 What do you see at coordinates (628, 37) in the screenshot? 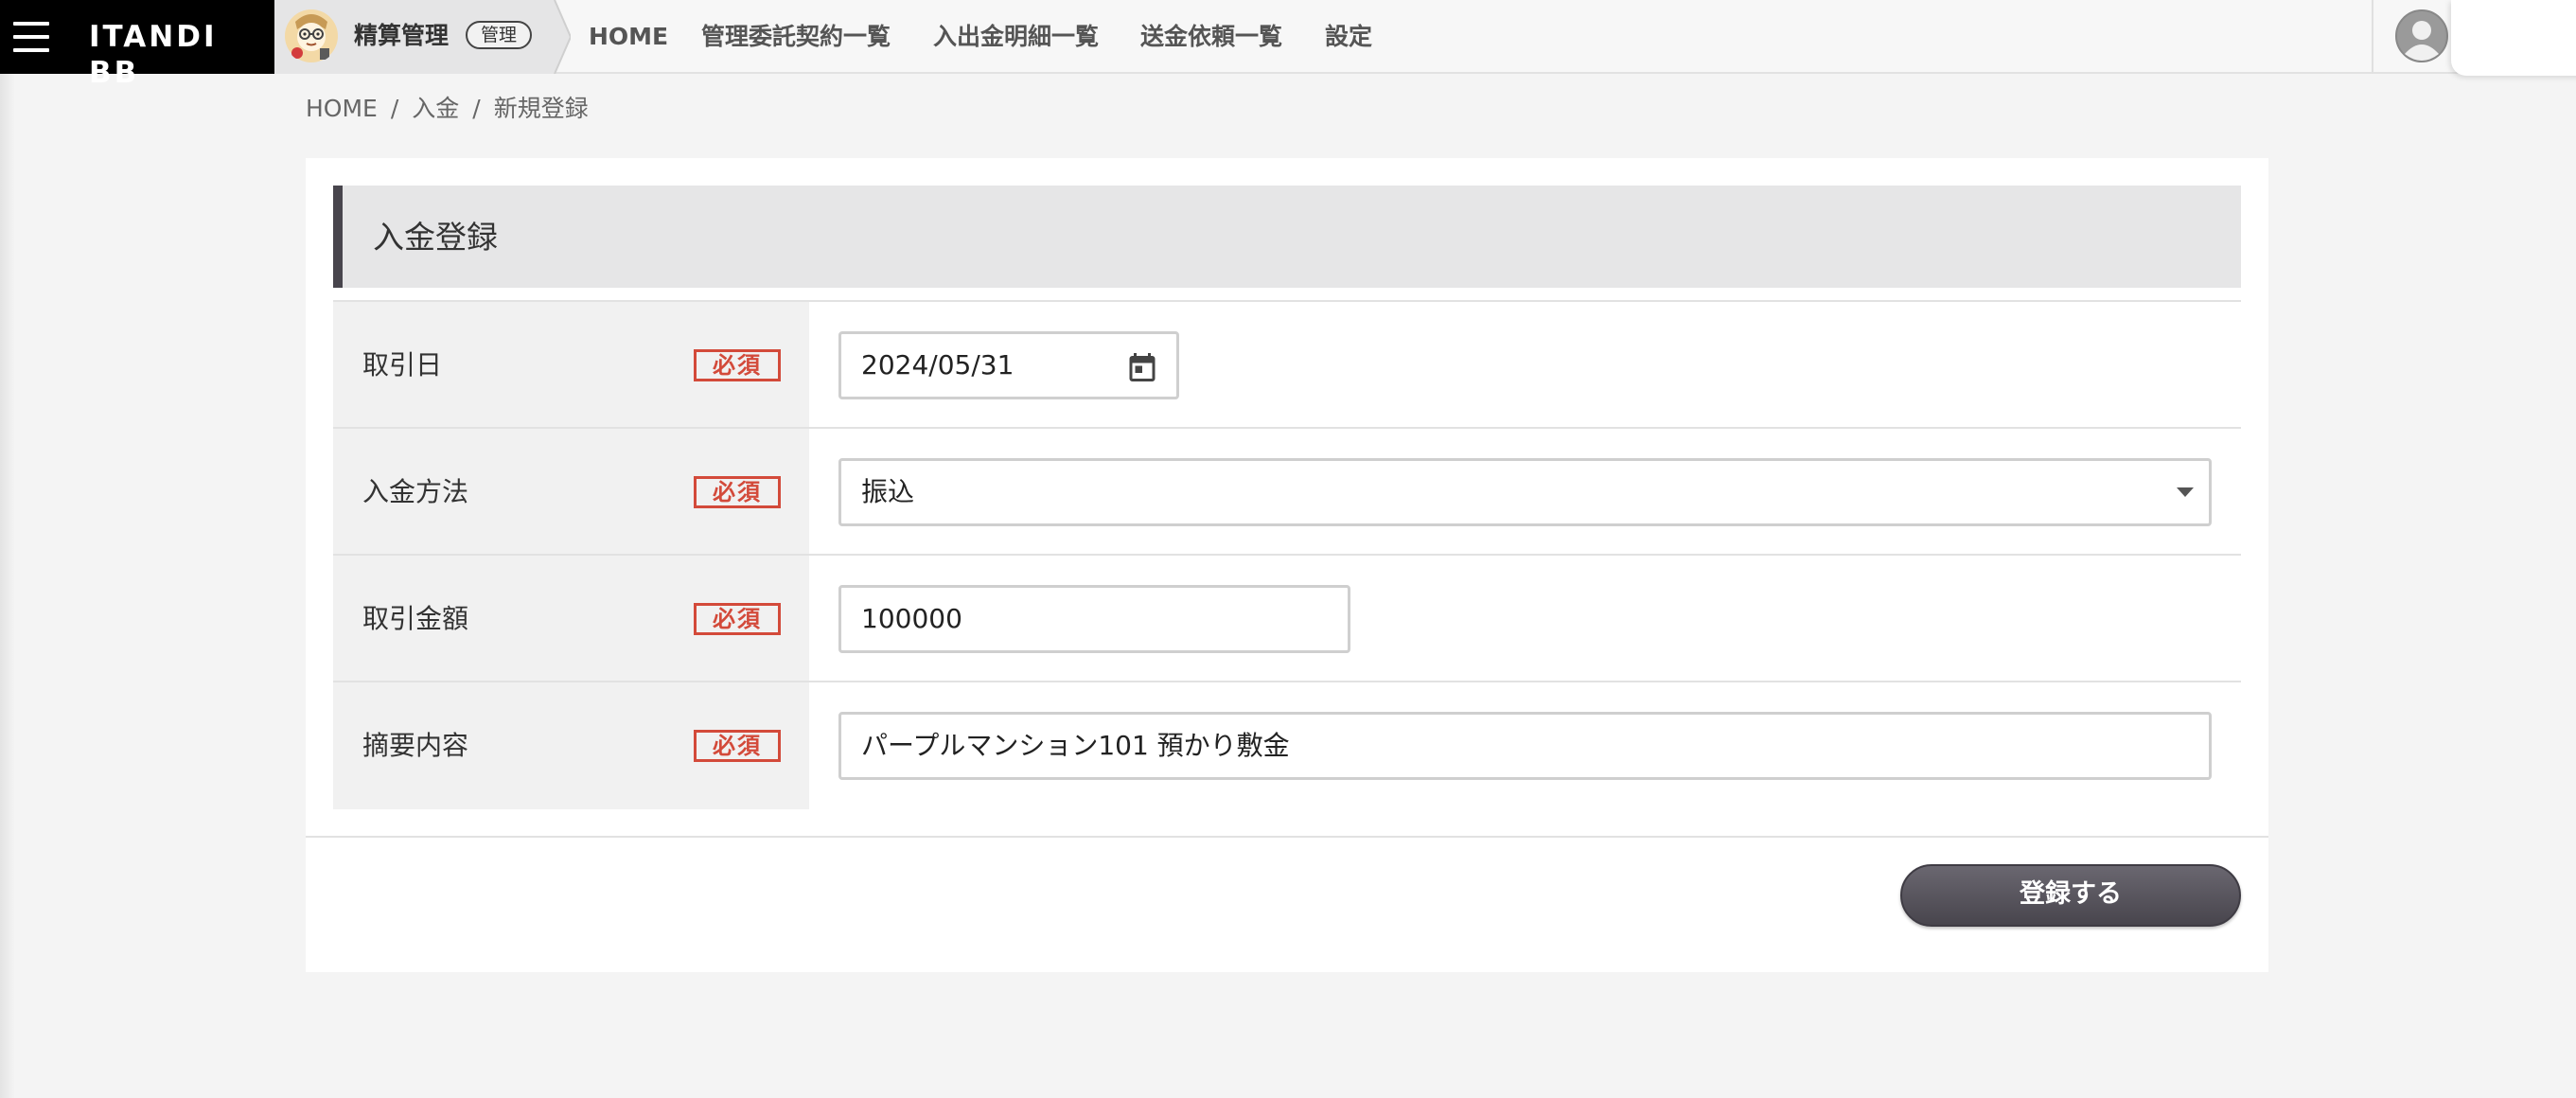
I see `nav-home: HOME` at bounding box center [628, 37].